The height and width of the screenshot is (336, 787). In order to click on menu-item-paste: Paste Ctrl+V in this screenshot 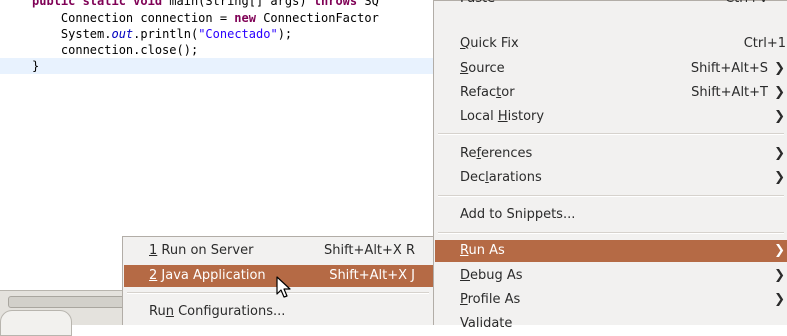, I will do `click(611, 5)`.